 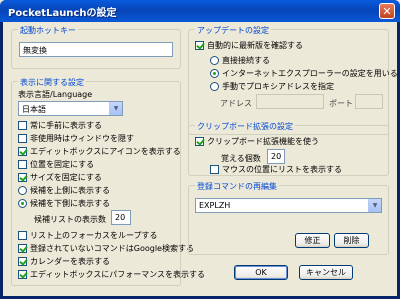 What do you see at coordinates (121, 217) in the screenshot?
I see `candidate-count-input: 20` at bounding box center [121, 217].